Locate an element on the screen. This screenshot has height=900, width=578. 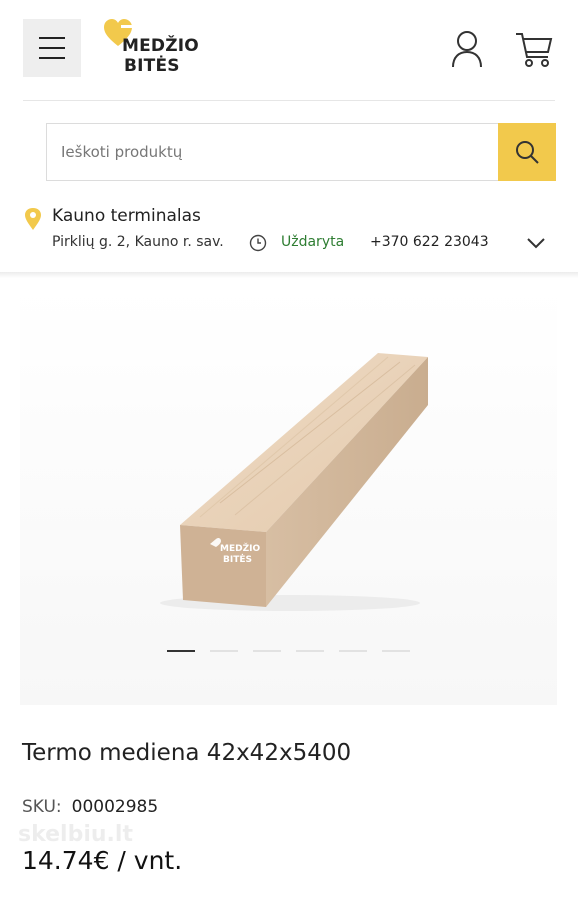
store-name: Kauno terminalas is located at coordinates (126, 216).